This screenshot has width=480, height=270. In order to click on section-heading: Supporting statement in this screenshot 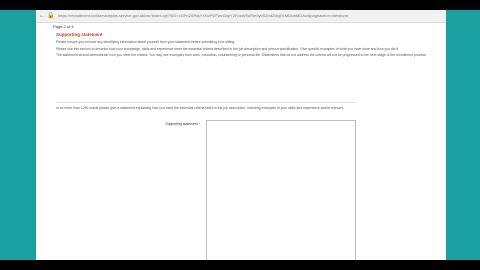, I will do `click(79, 34)`.